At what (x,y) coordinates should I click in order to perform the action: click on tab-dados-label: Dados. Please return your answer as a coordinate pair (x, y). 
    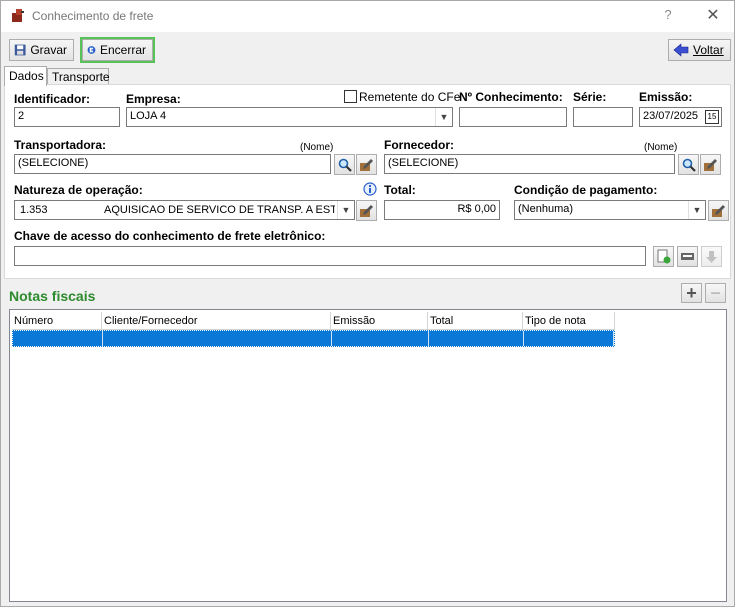
    Looking at the image, I should click on (26, 76).